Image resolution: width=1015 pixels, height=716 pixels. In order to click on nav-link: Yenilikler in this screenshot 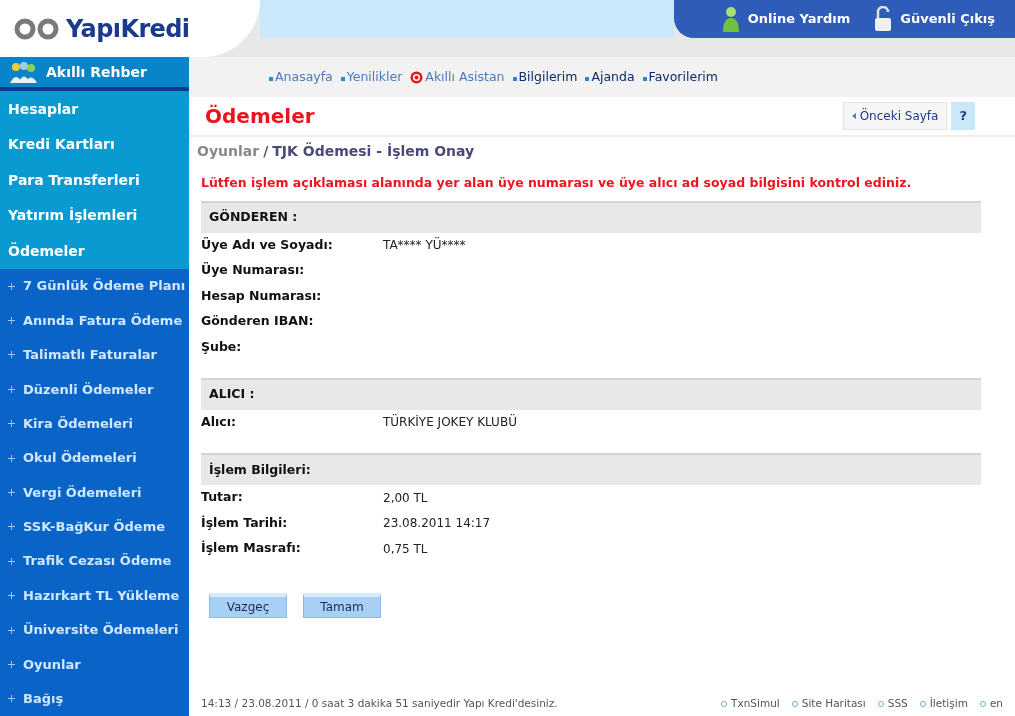, I will do `click(371, 77)`.